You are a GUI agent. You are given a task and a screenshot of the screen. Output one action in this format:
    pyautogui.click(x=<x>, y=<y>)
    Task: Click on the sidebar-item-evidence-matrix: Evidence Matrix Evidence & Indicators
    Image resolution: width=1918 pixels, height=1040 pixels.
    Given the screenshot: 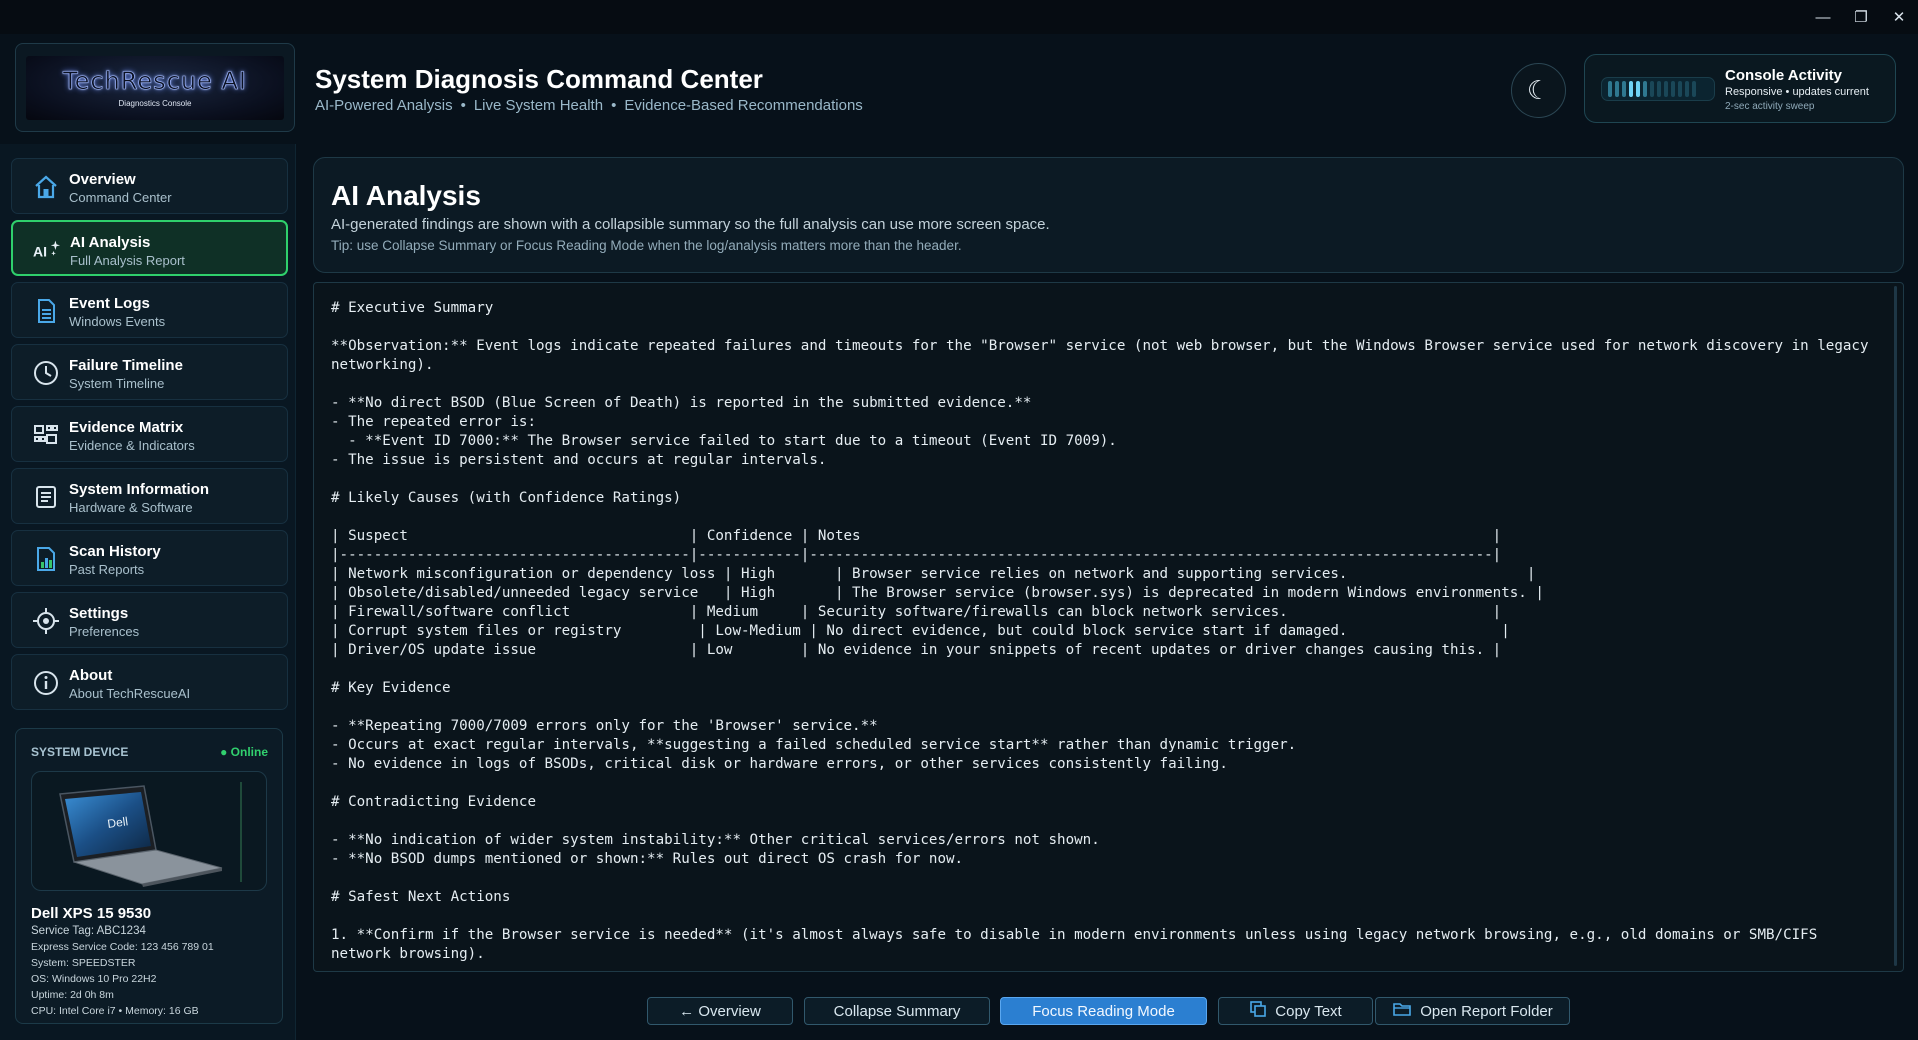 What is the action you would take?
    pyautogui.click(x=149, y=434)
    